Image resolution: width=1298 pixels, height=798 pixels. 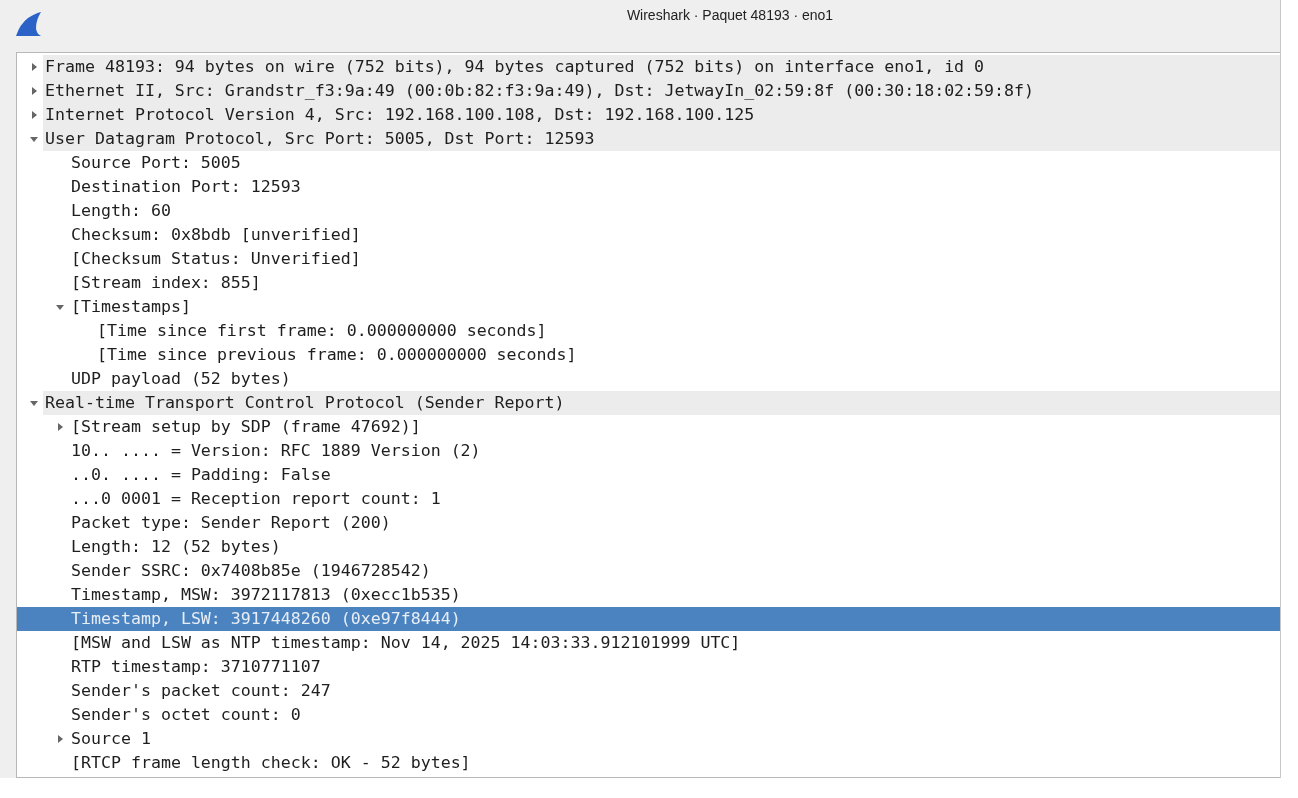 I want to click on tree-item-label: Sender SSRC: 0x7408b85e (1946728542), so click(x=251, y=571).